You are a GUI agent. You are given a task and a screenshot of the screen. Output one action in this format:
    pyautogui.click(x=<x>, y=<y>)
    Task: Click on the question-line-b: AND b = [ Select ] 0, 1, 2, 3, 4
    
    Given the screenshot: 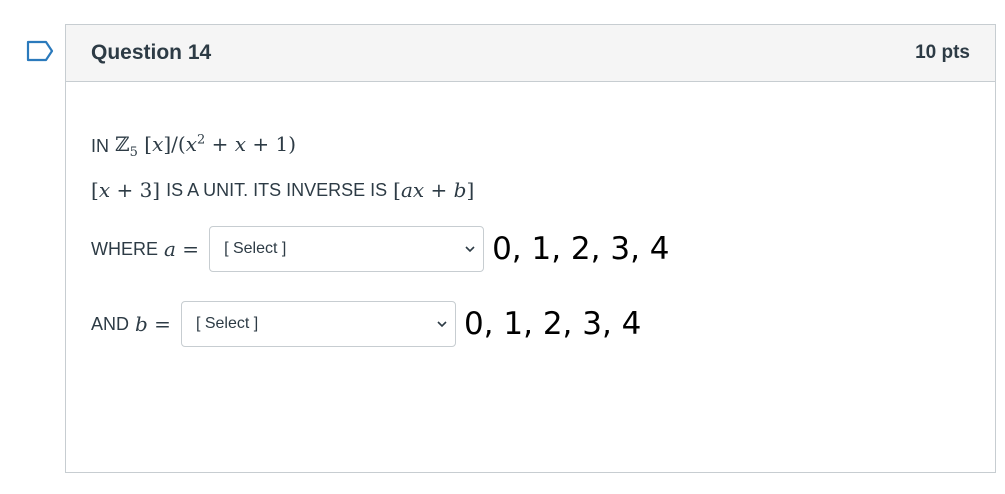 What is the action you would take?
    pyautogui.click(x=366, y=324)
    